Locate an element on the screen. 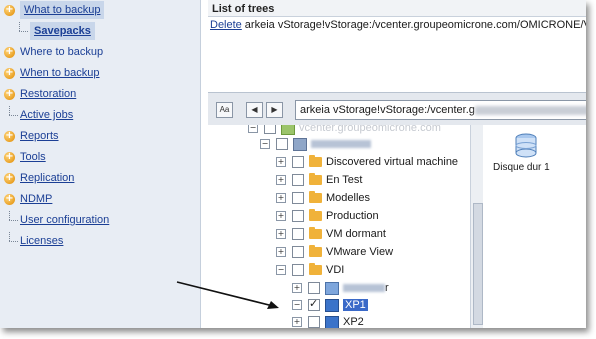 This screenshot has width=596, height=339. sidebar-item-reports: Reports is located at coordinates (31, 136).